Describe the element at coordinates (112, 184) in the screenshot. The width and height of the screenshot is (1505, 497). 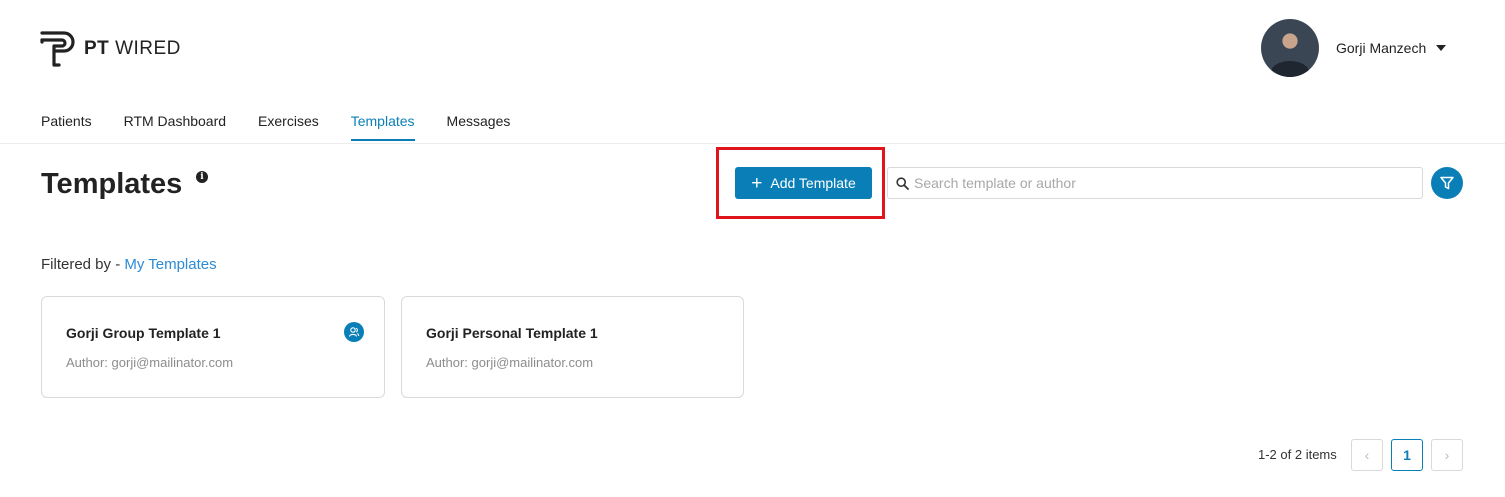
I see `page-title: Templates` at that location.